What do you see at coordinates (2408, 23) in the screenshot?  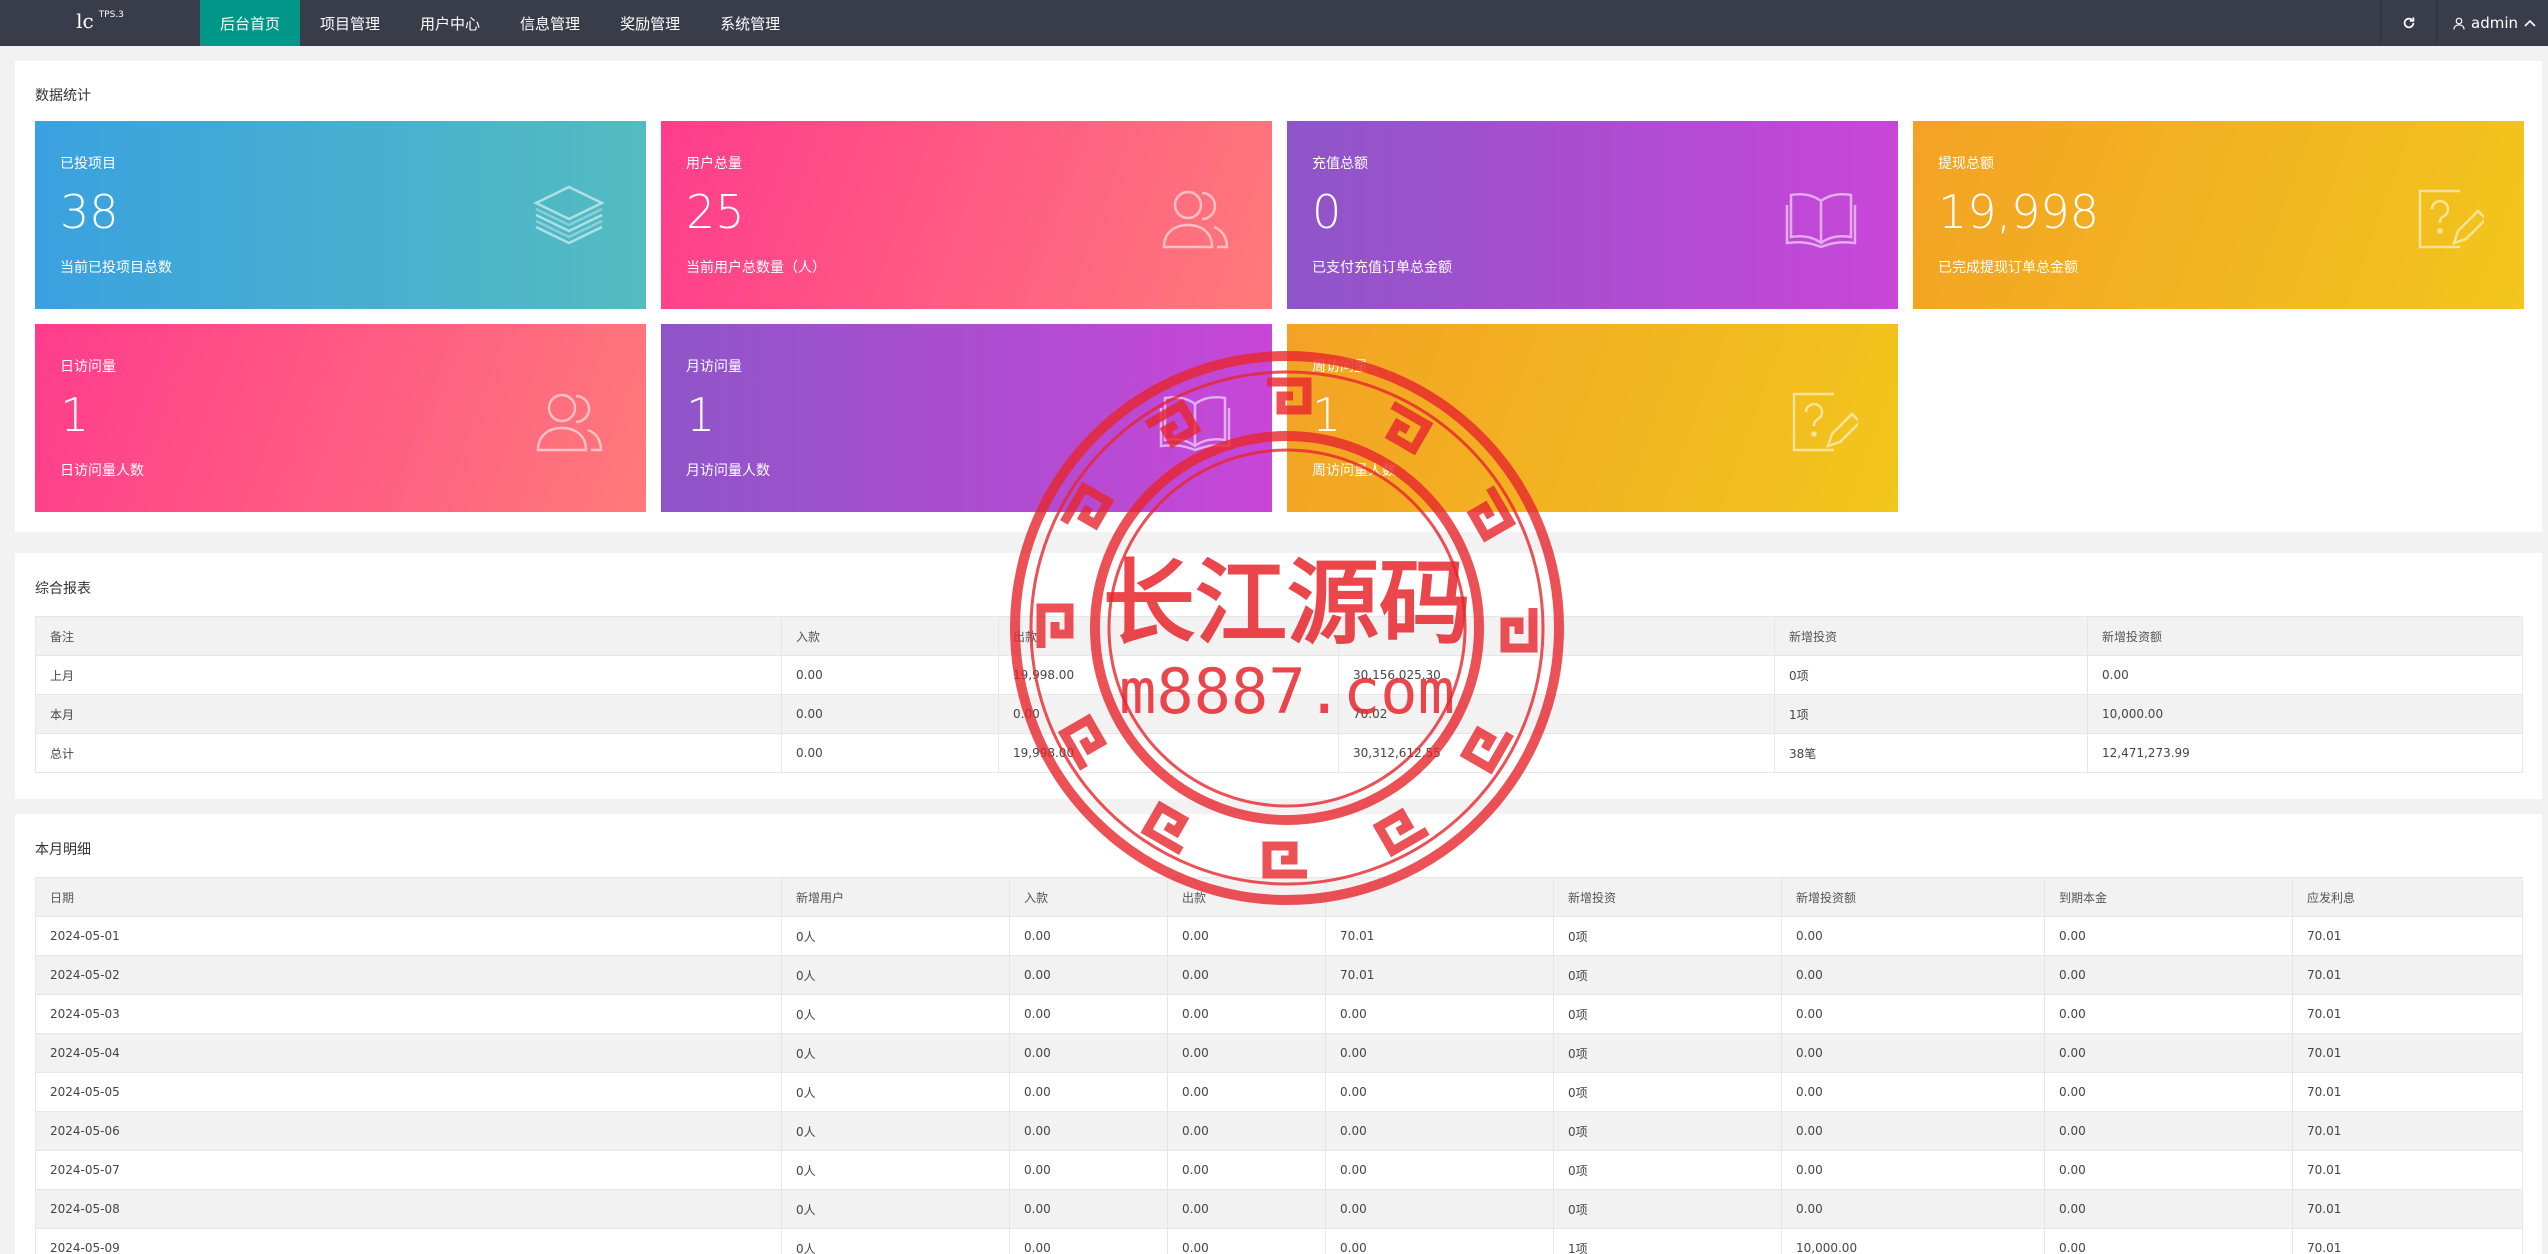 I see `refresh-button` at bounding box center [2408, 23].